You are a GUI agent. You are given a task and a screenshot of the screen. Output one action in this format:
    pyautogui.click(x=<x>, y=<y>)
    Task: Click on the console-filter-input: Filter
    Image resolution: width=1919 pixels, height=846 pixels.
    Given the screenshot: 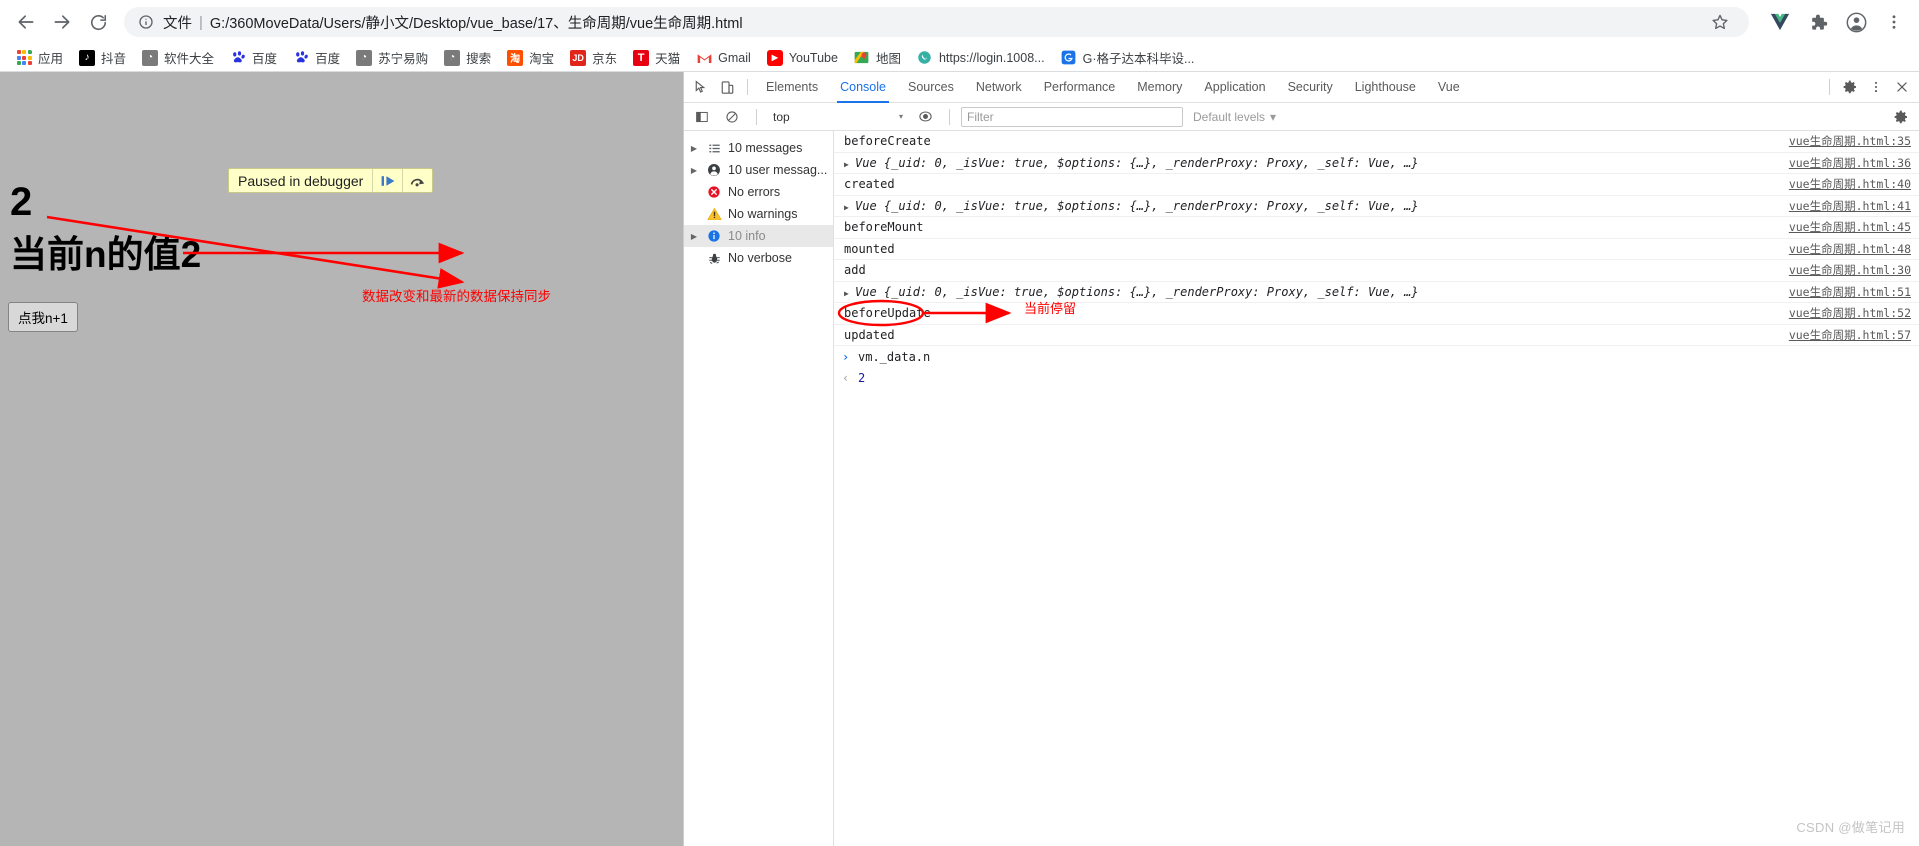 What is the action you would take?
    pyautogui.click(x=1072, y=116)
    